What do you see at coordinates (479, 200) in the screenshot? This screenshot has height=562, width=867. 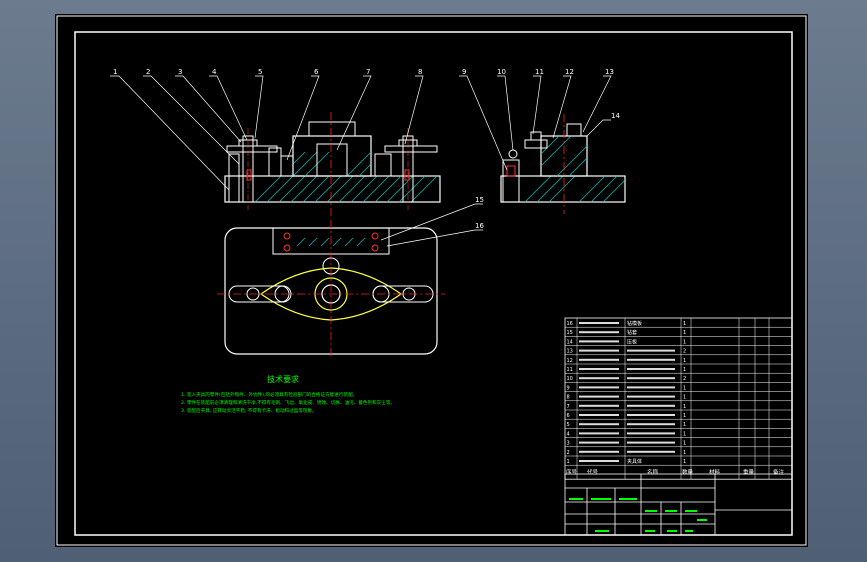 I see `balloon-15: 15` at bounding box center [479, 200].